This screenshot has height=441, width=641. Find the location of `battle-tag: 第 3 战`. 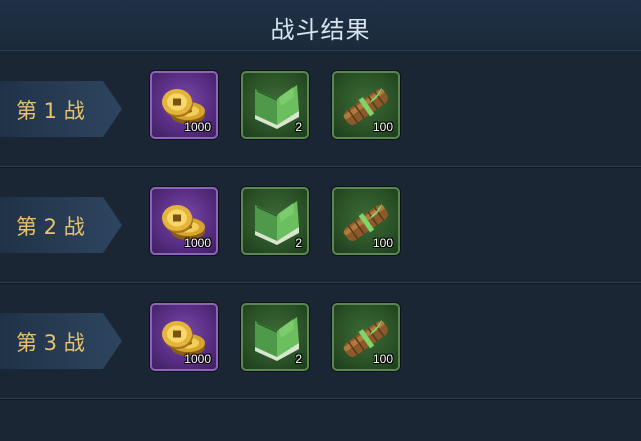

battle-tag: 第 3 战 is located at coordinates (61, 341).